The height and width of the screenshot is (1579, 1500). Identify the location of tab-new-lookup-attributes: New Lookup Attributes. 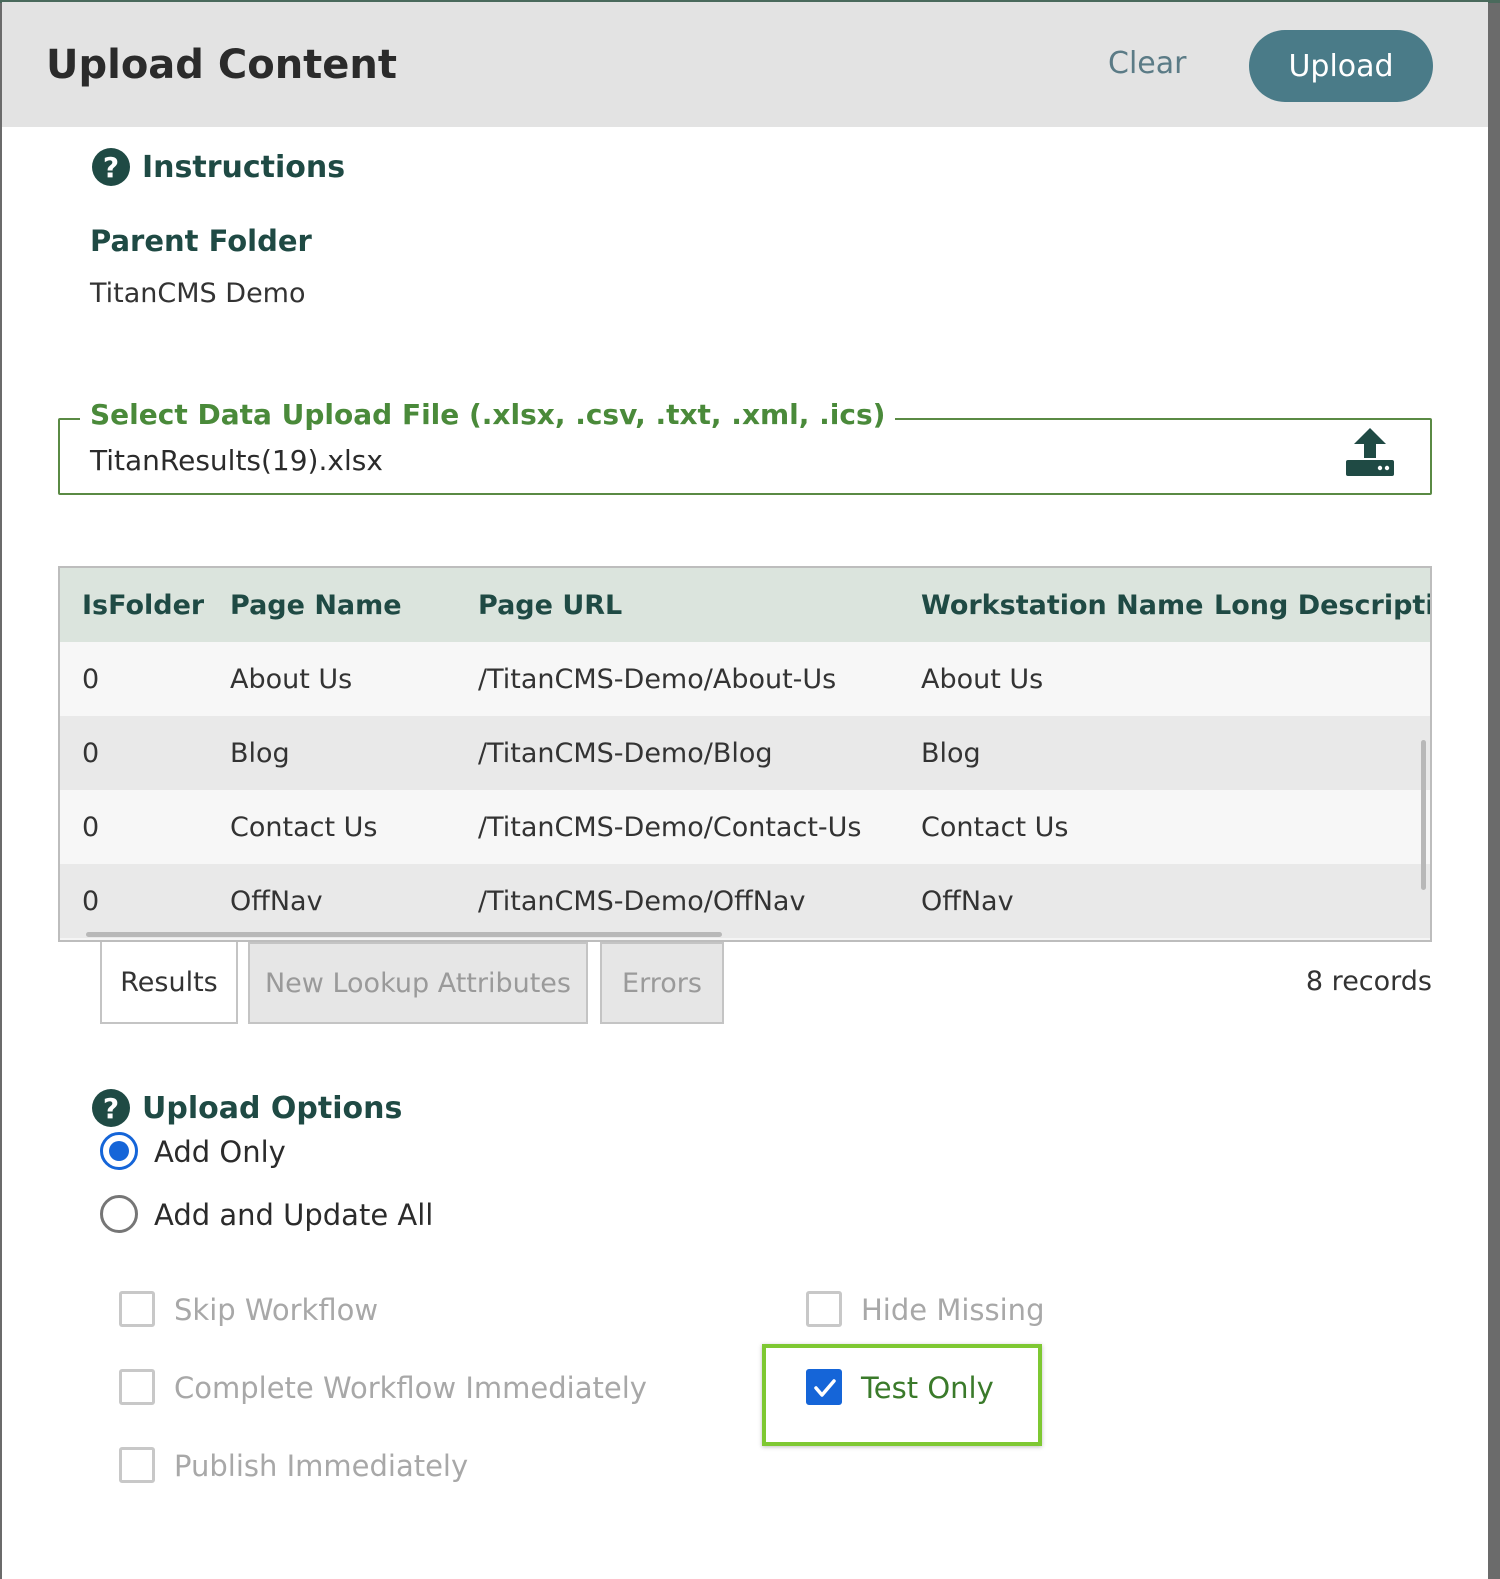
(418, 983).